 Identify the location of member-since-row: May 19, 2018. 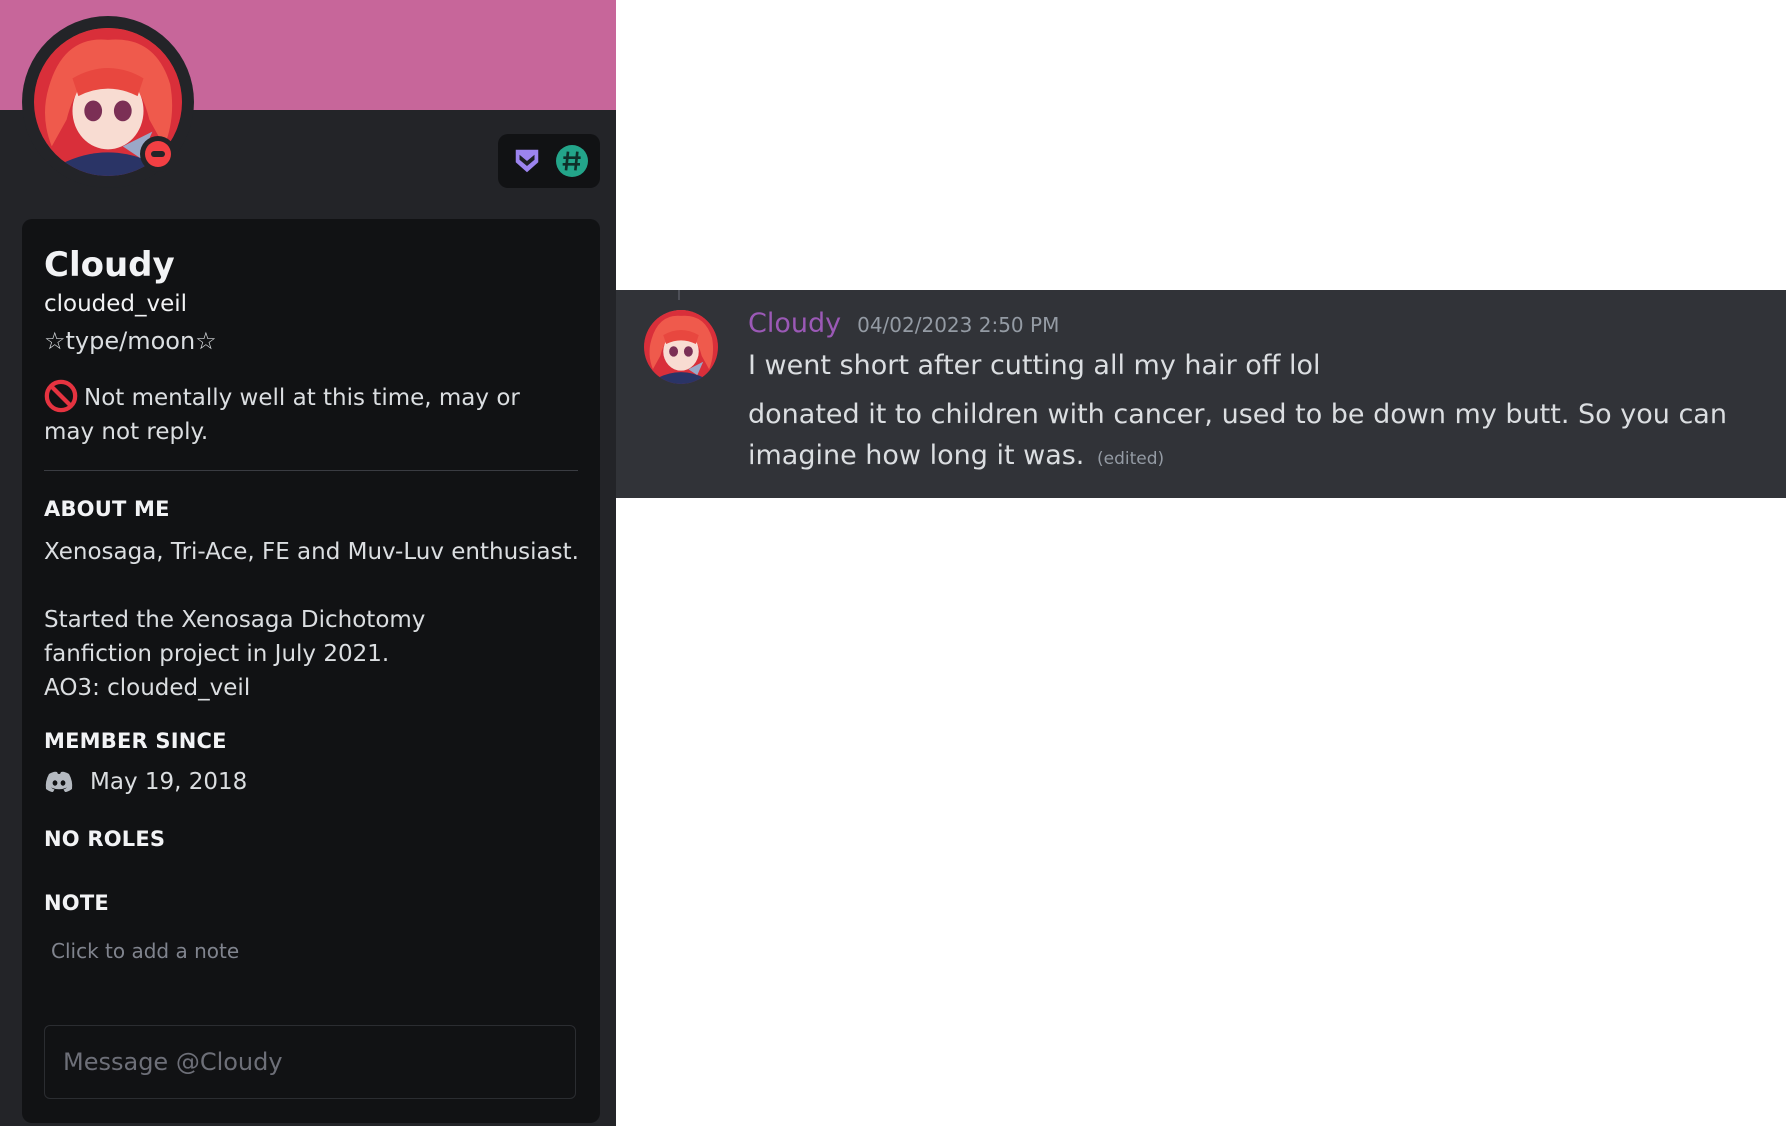
(145, 782).